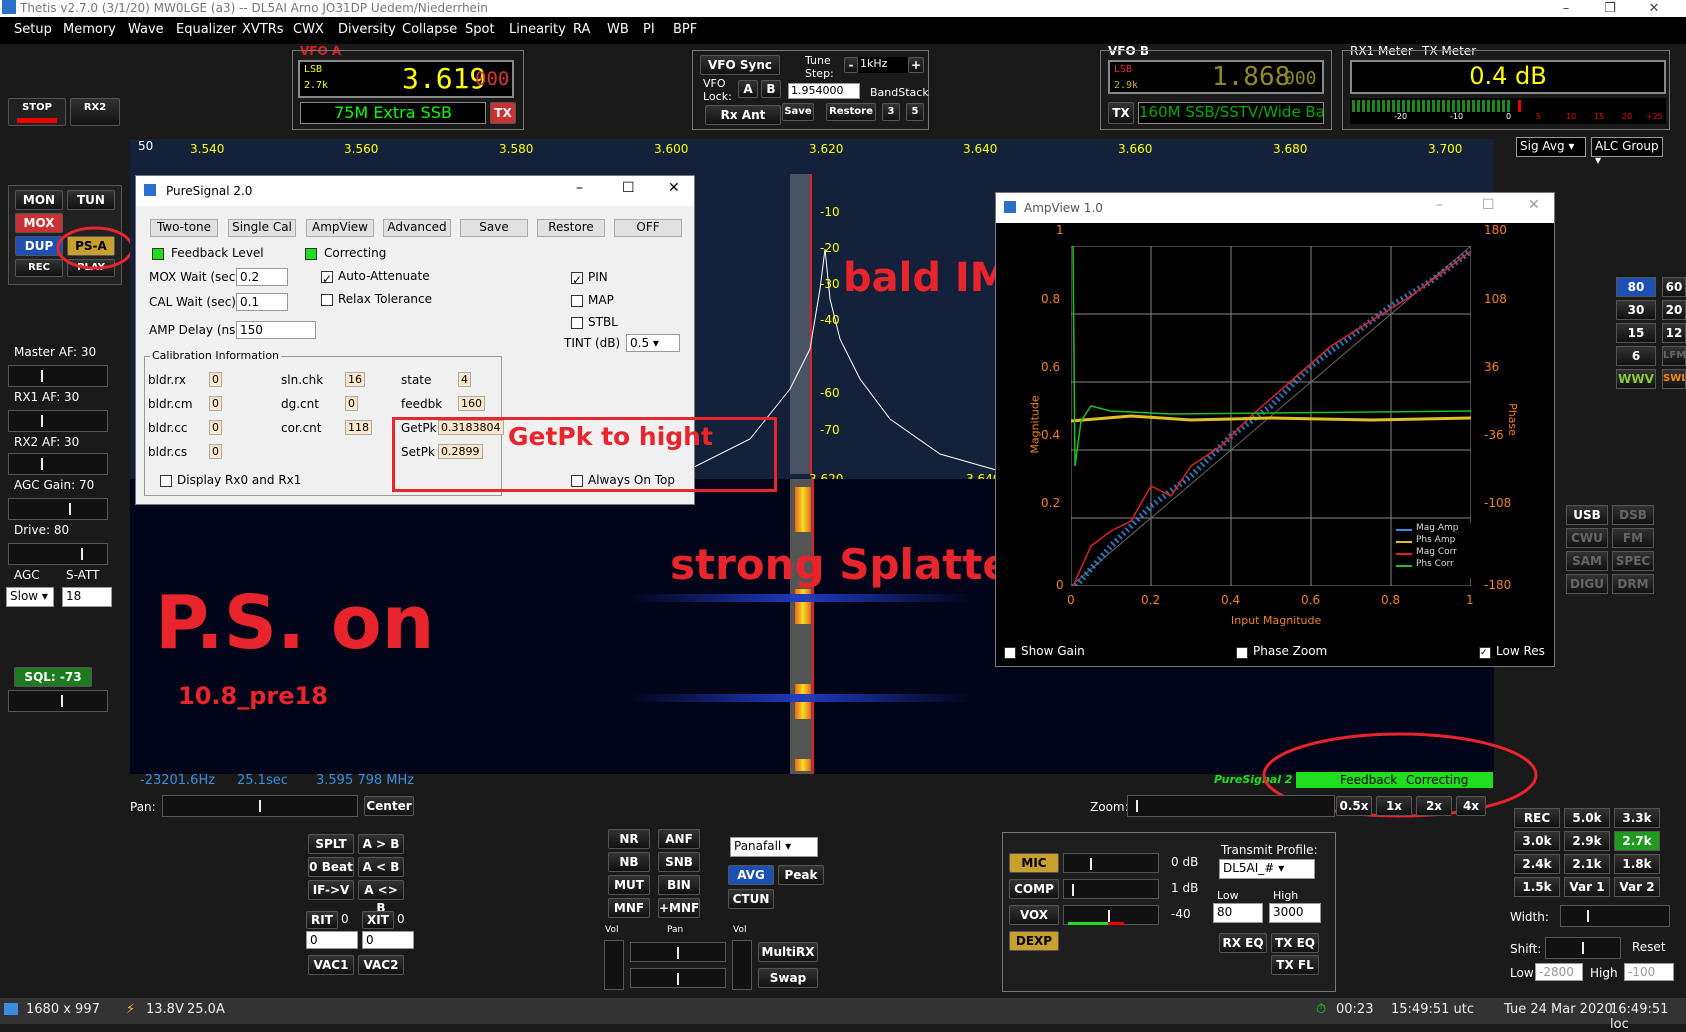 The image size is (1686, 1032). What do you see at coordinates (1649, 947) in the screenshot?
I see `reset-button: Reset` at bounding box center [1649, 947].